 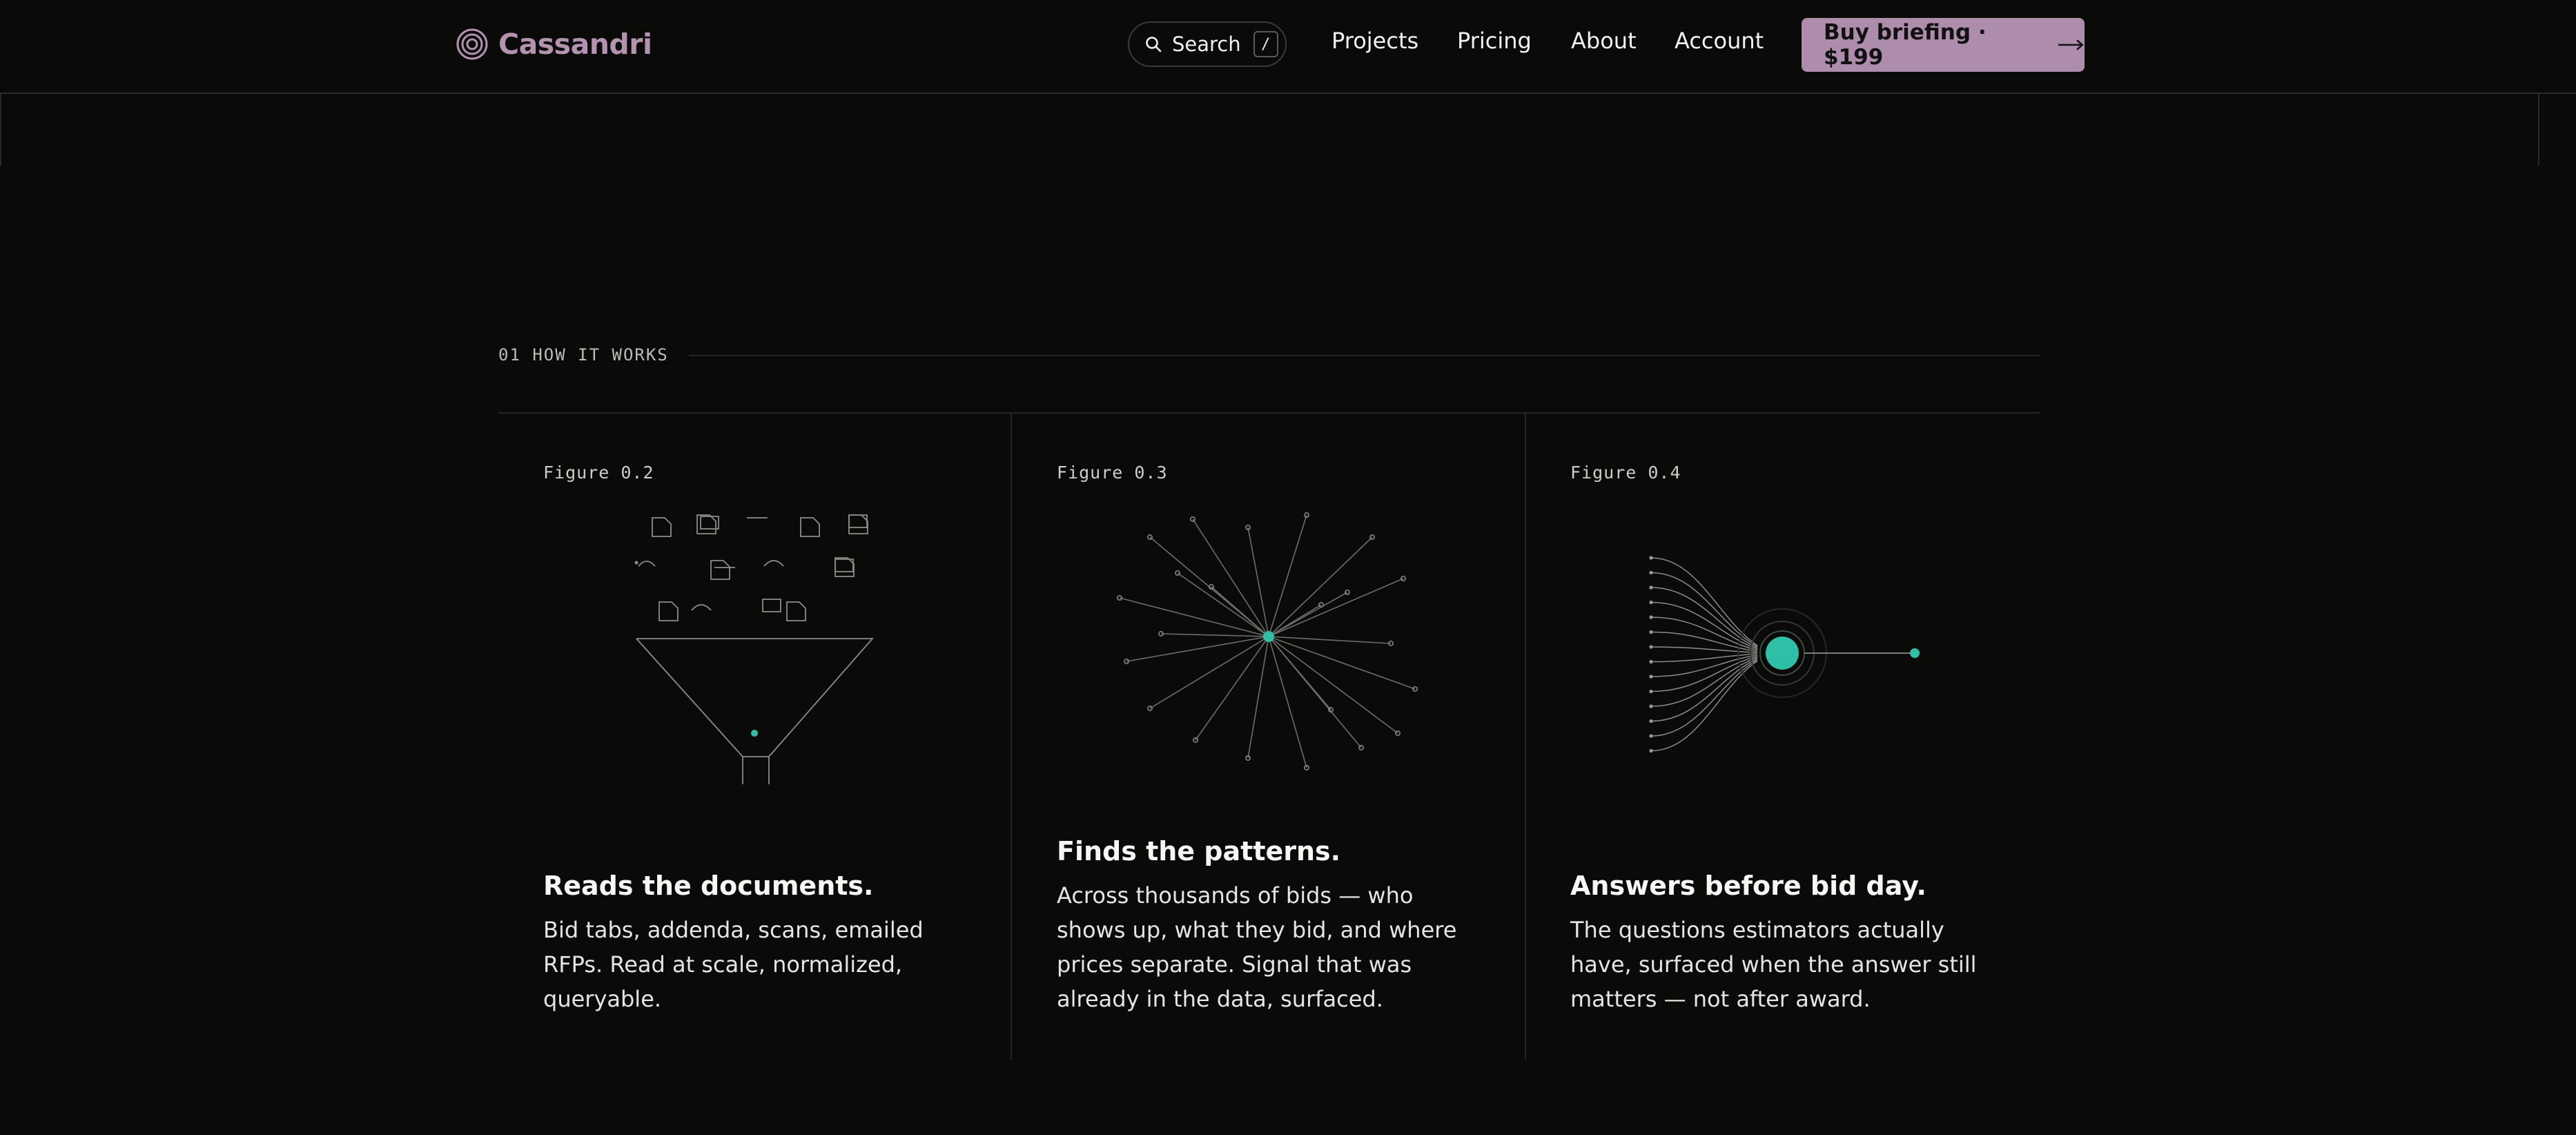 I want to click on brand-logo: Cassandri, so click(x=554, y=44).